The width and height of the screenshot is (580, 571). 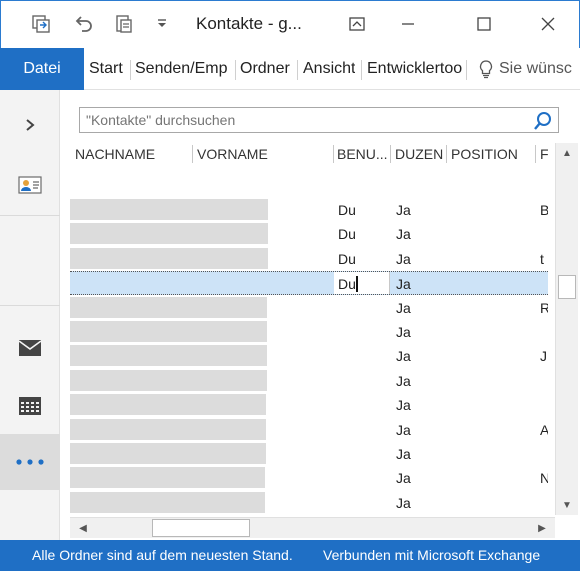 I want to click on undo-icon, so click(x=83, y=24).